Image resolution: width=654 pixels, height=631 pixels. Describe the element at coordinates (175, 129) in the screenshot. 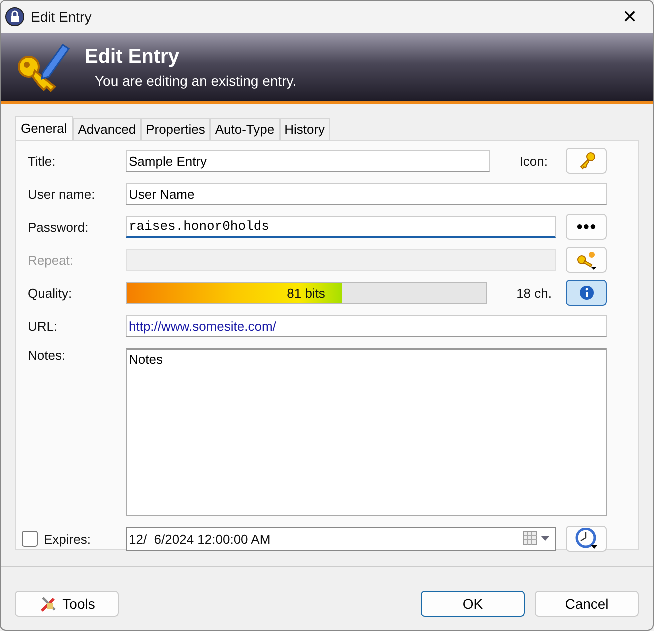

I see `tab: Properties` at that location.